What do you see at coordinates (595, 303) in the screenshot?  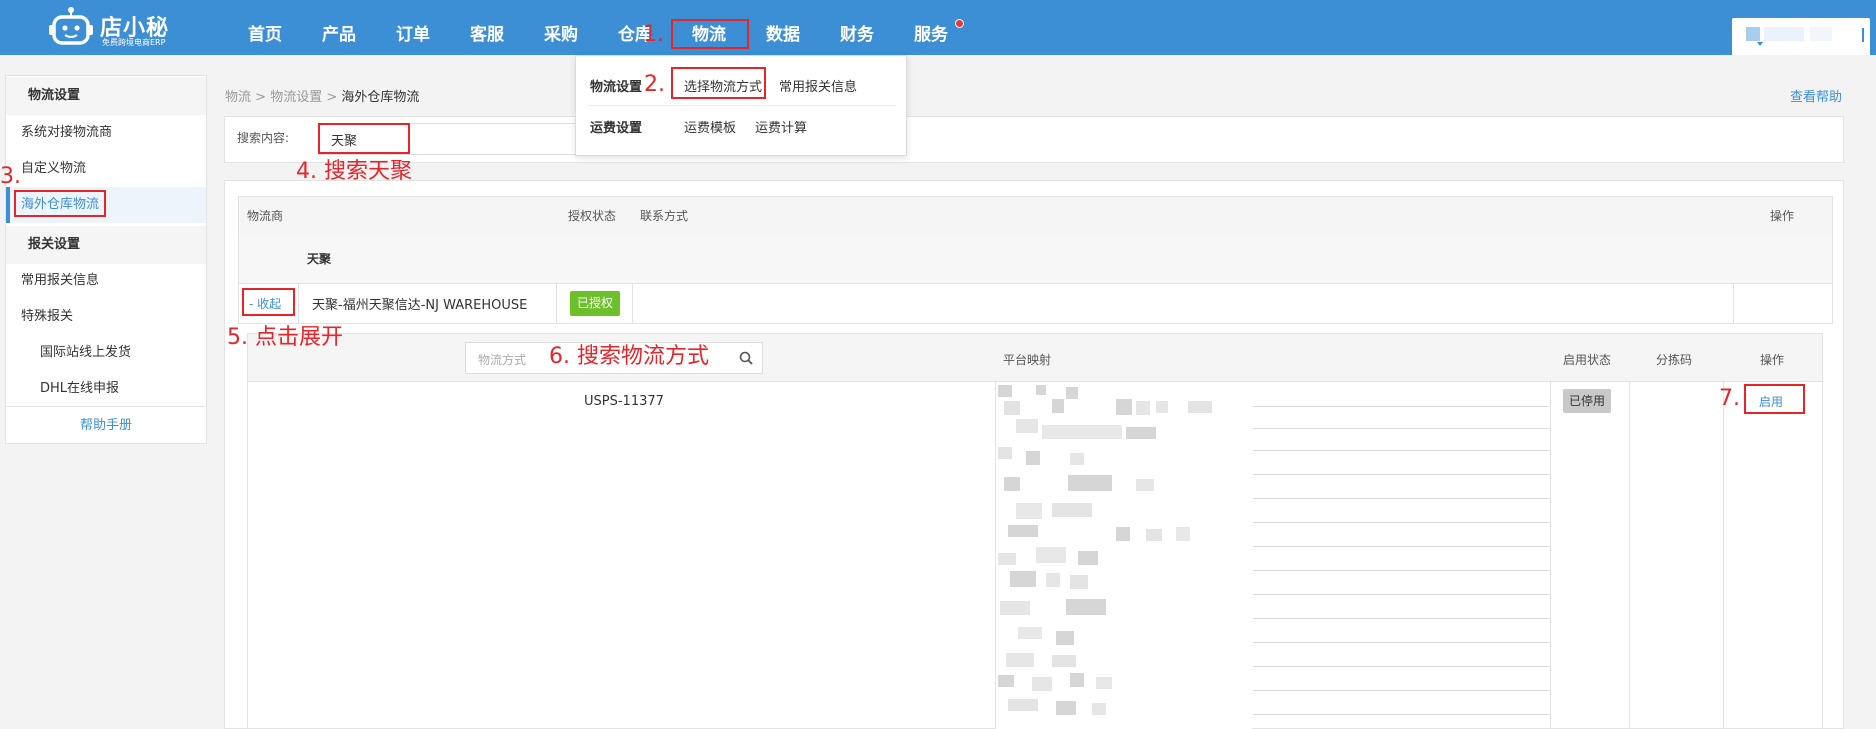 I see `authorized-badge: 已授权` at bounding box center [595, 303].